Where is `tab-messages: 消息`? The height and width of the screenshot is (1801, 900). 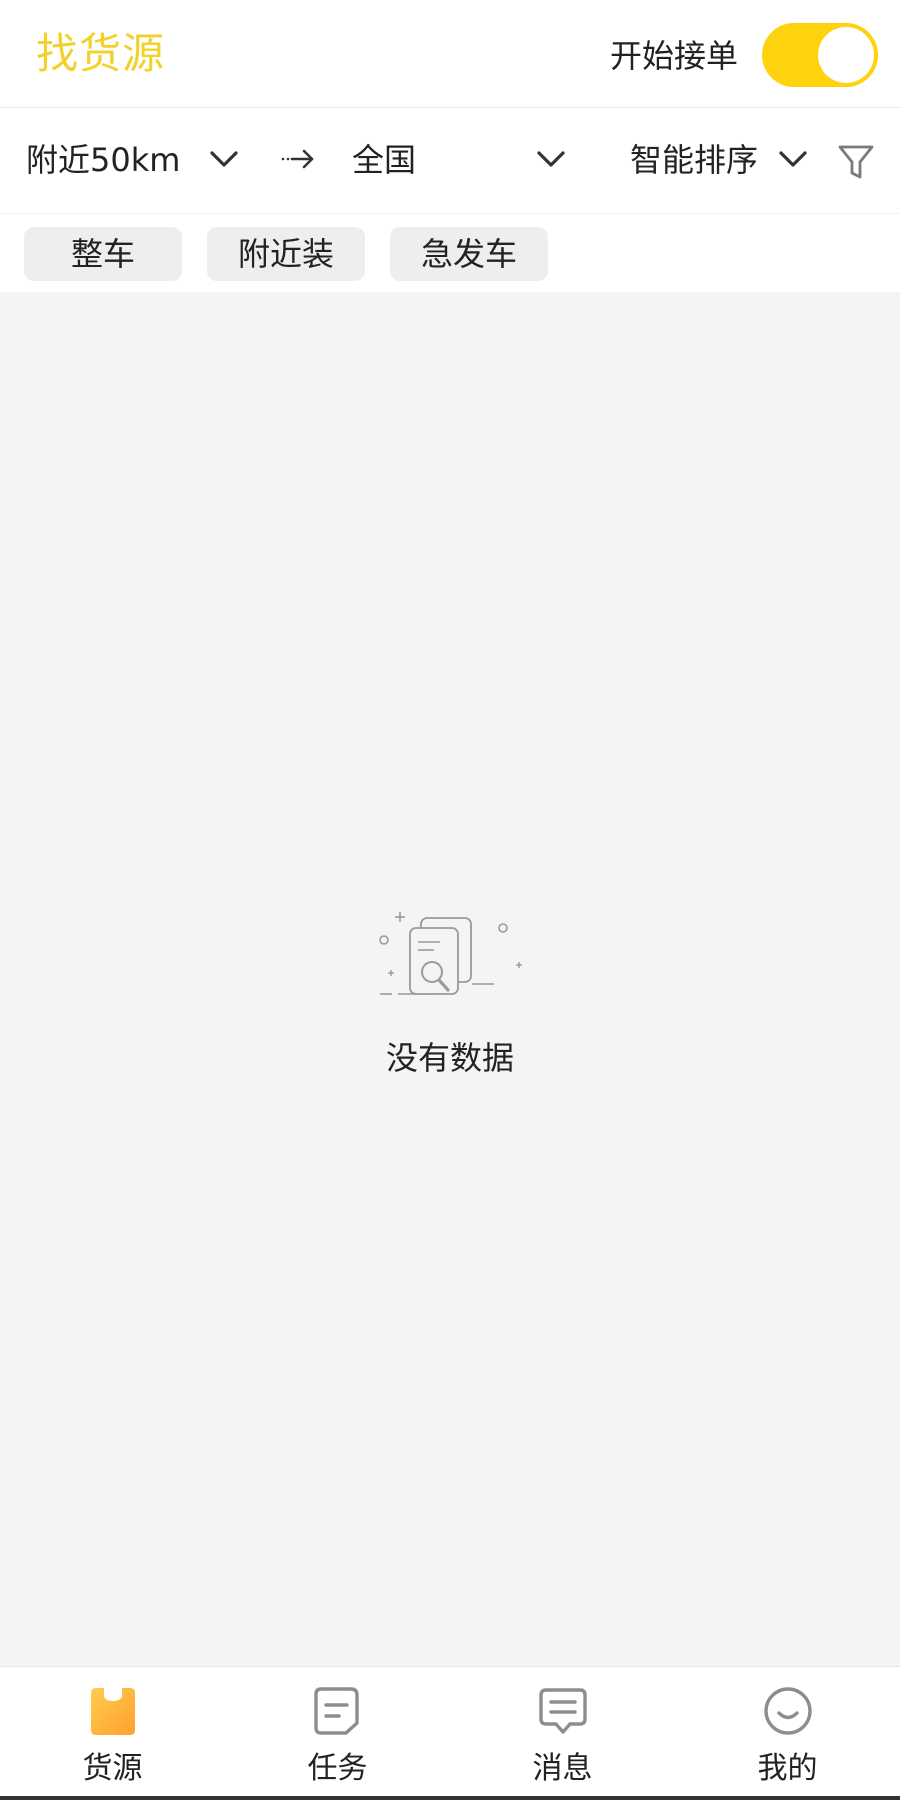
tab-messages: 消息 is located at coordinates (562, 1734).